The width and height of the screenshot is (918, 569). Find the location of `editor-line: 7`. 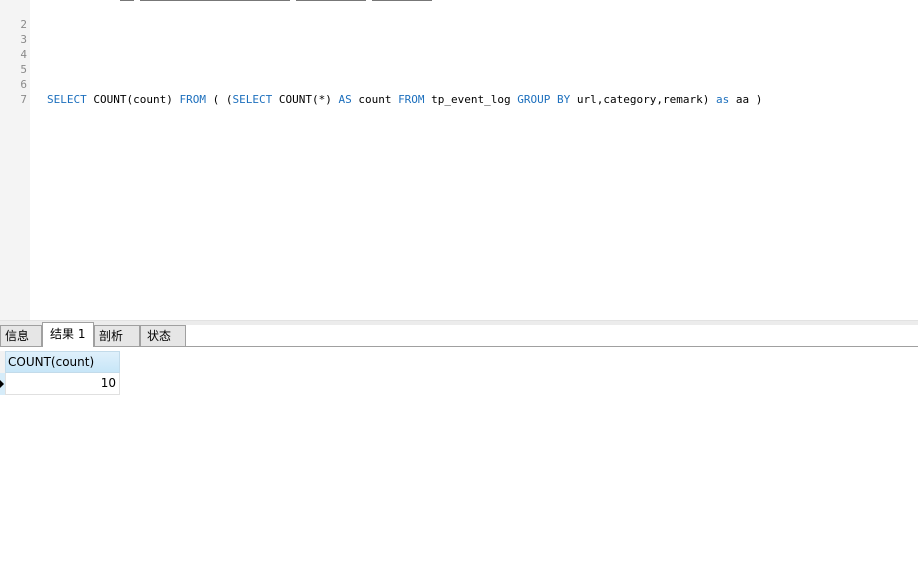

editor-line: 7 is located at coordinates (459, 91).